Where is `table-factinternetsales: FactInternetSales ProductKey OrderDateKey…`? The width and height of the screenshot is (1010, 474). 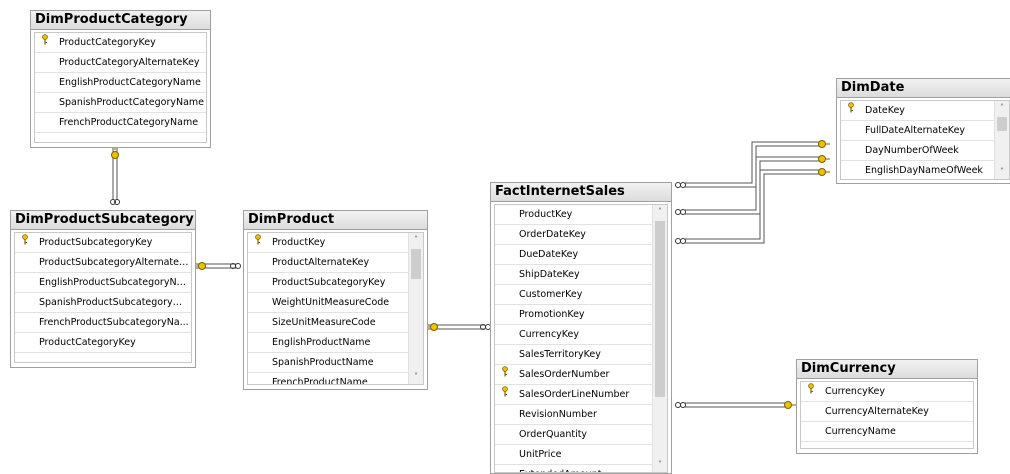
table-factinternetsales: FactInternetSales ProductKey OrderDateKey… is located at coordinates (581, 328).